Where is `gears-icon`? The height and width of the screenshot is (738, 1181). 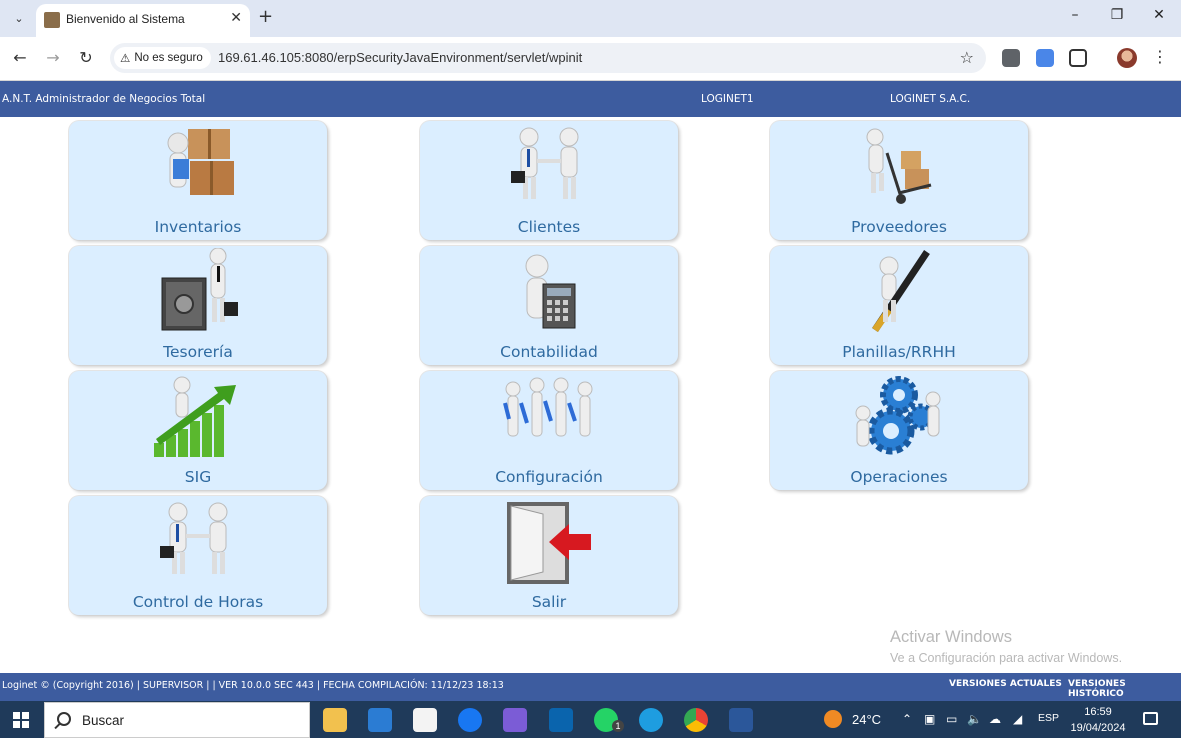
gears-icon is located at coordinates (898, 415).